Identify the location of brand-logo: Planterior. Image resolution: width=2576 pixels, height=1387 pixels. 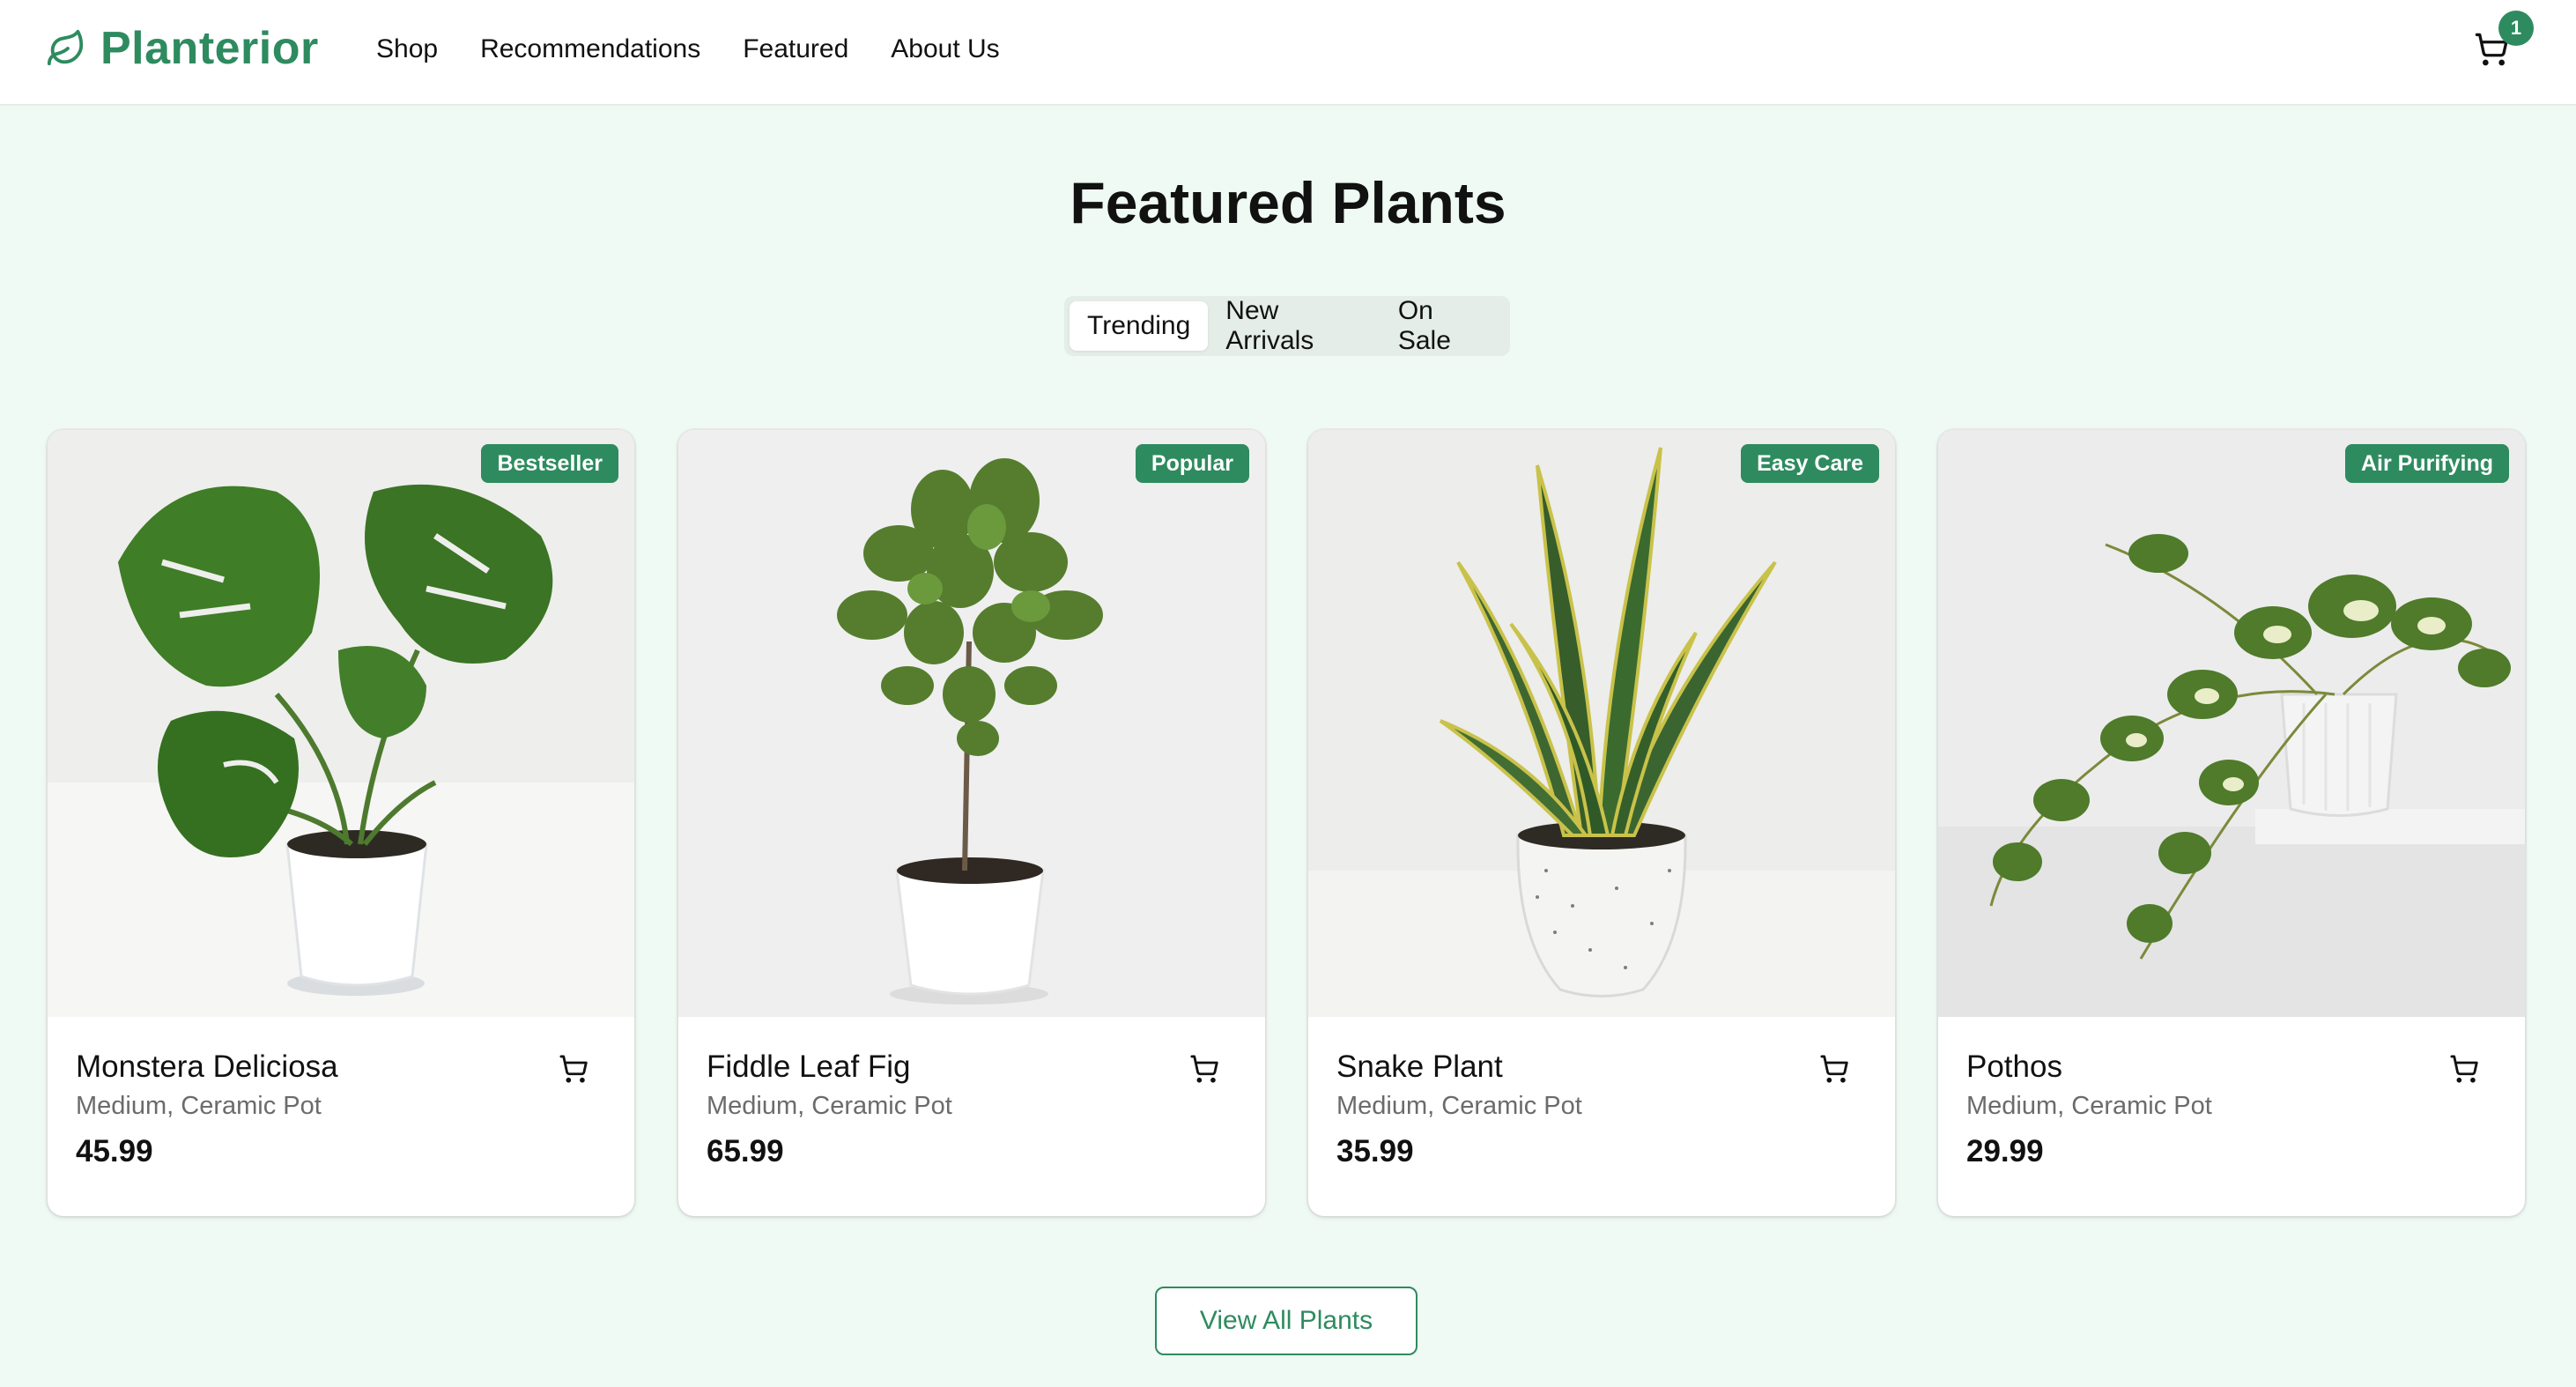
(182, 49).